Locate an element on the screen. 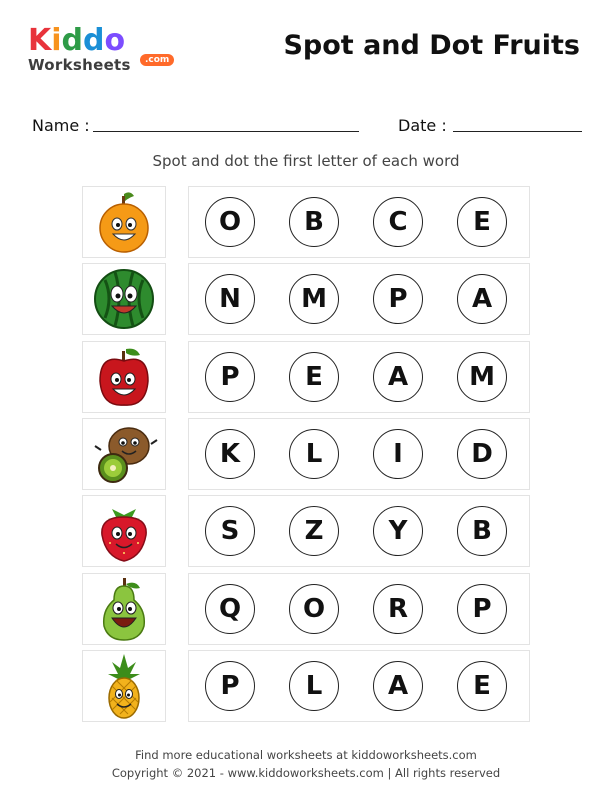 Image resolution: width=612 pixels, height=792 pixels. apple-icon is located at coordinates (124, 377).